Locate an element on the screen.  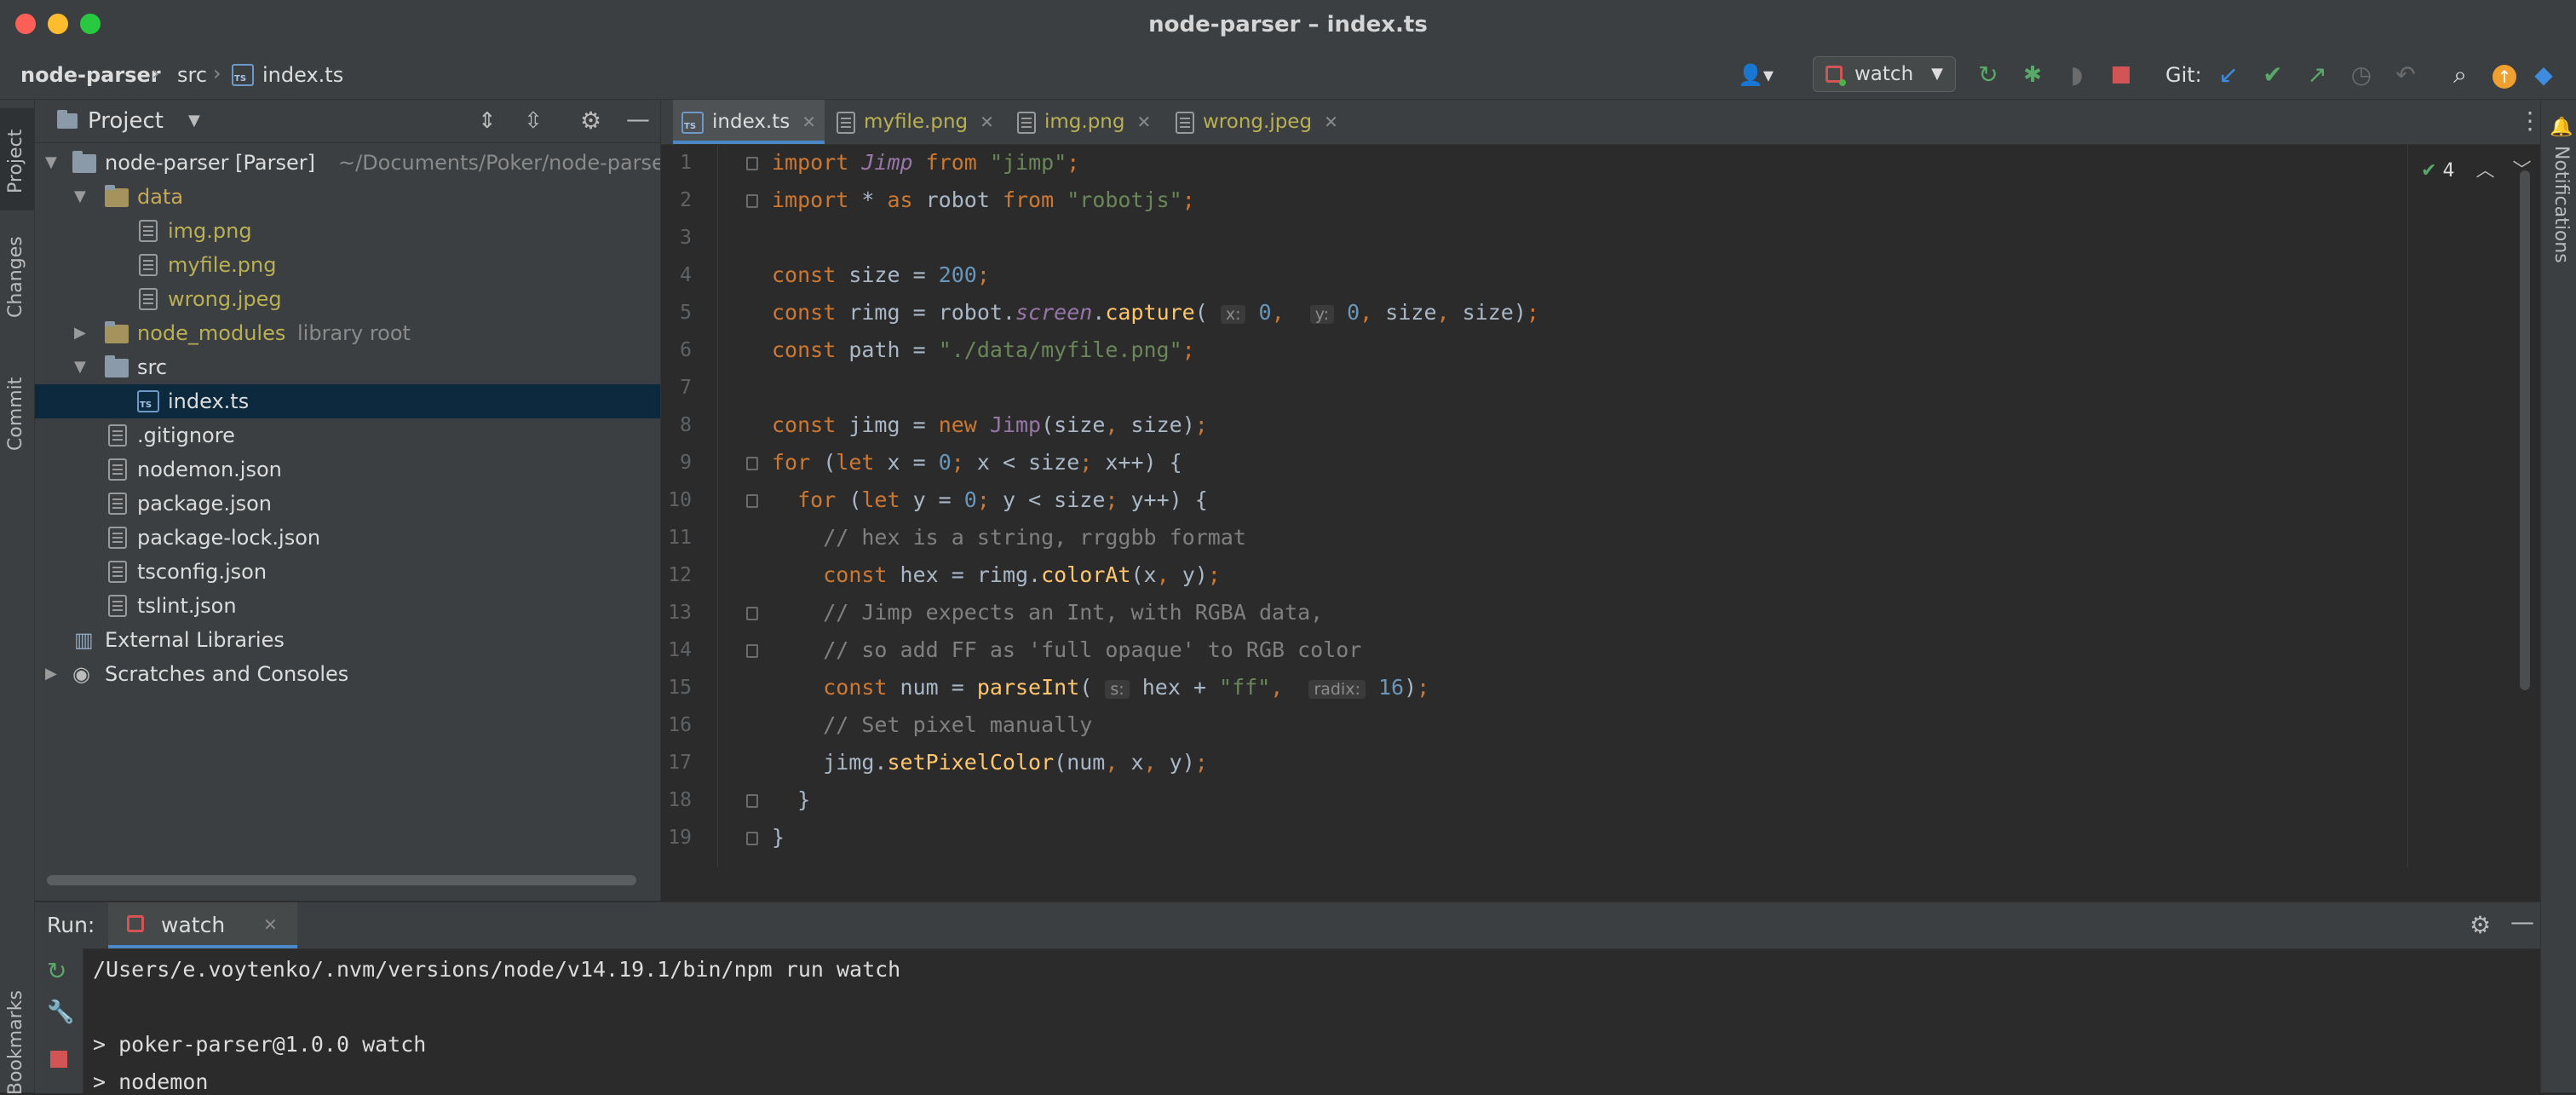
run-config-selector: watch ▼ is located at coordinates (1885, 74).